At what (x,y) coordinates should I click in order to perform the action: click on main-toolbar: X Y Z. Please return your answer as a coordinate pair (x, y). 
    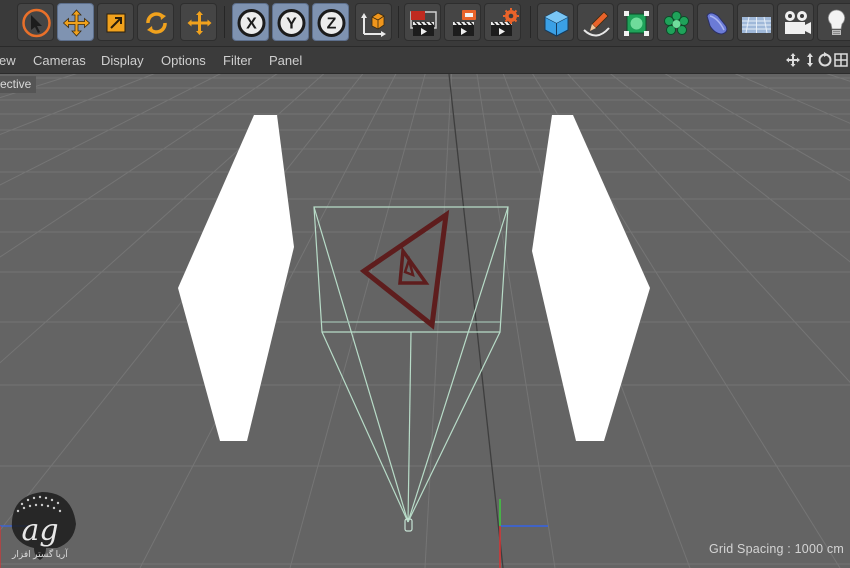
    Looking at the image, I should click on (425, 23).